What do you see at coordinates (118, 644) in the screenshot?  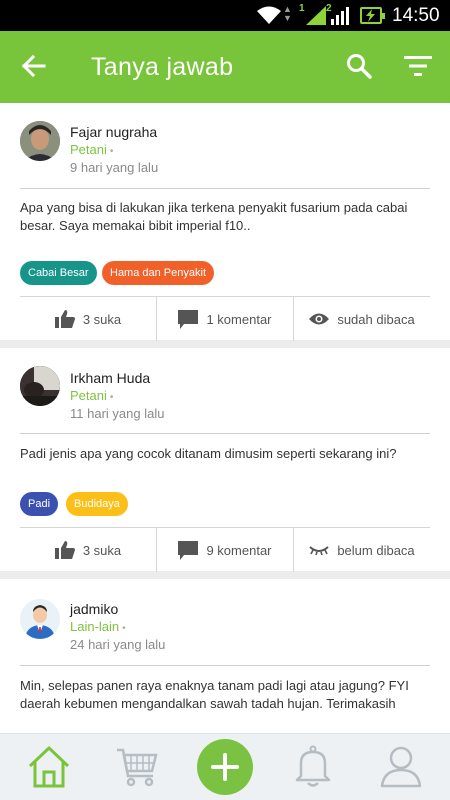 I see `post-time: 24 hari yang lalu` at bounding box center [118, 644].